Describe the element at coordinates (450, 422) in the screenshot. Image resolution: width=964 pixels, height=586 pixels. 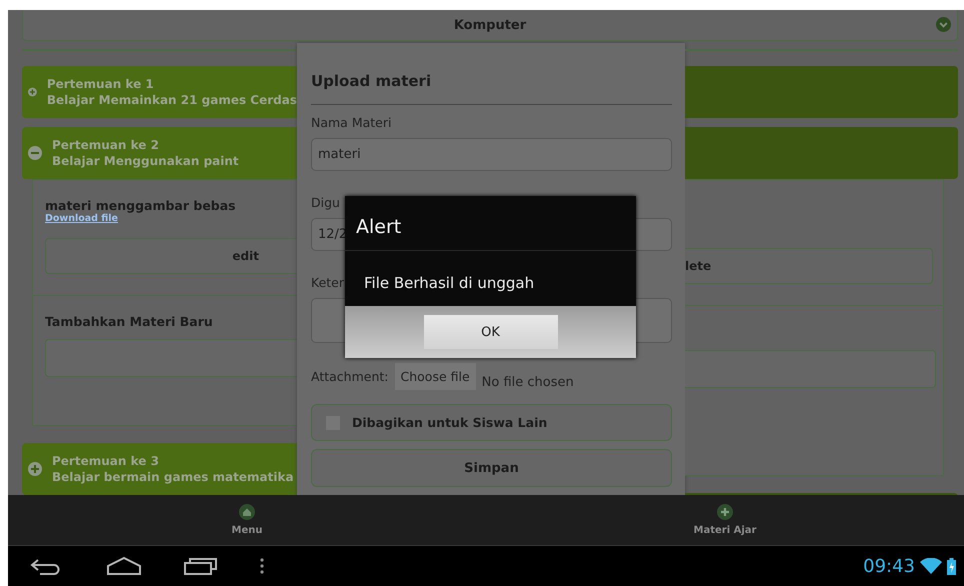
I see `checkbox-label: Dibagikan untuk Siswa Lain` at that location.